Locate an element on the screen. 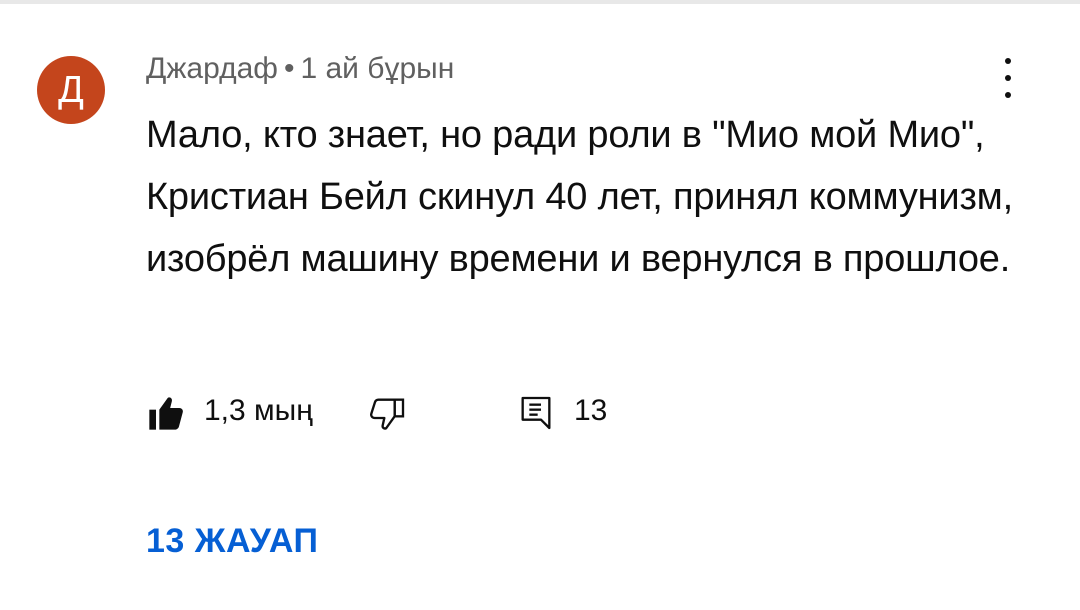  more-vert-icon is located at coordinates (1008, 61).